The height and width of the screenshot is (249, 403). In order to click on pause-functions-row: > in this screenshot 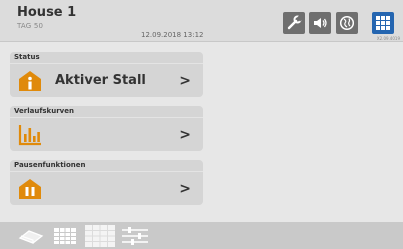, I will do `click(106, 188)`.